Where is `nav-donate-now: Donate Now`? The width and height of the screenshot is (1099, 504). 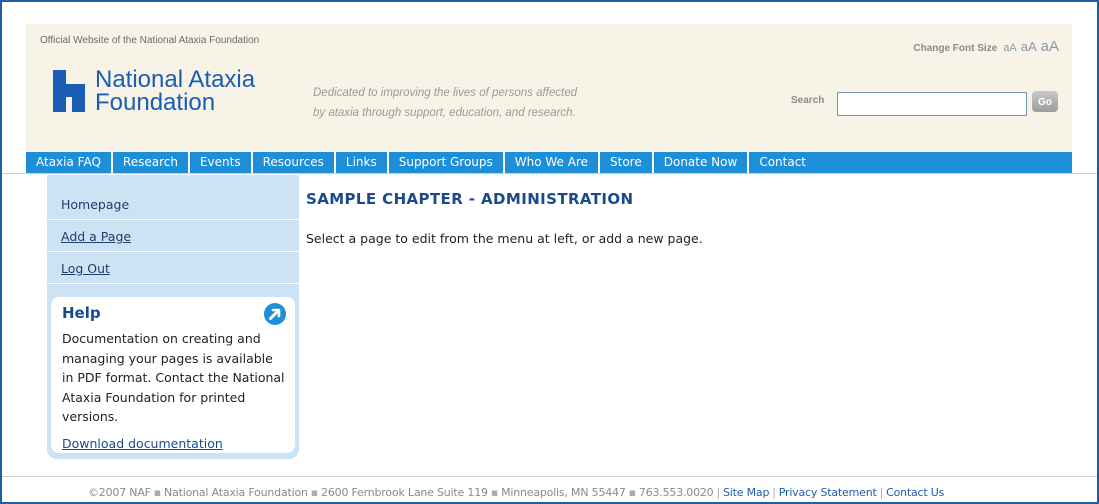
nav-donate-now: Donate Now is located at coordinates (702, 162).